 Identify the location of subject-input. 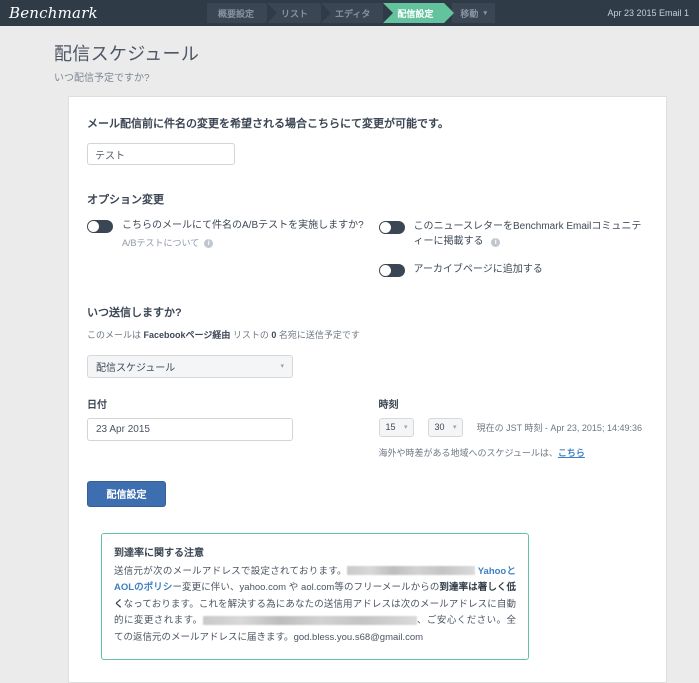
(161, 154).